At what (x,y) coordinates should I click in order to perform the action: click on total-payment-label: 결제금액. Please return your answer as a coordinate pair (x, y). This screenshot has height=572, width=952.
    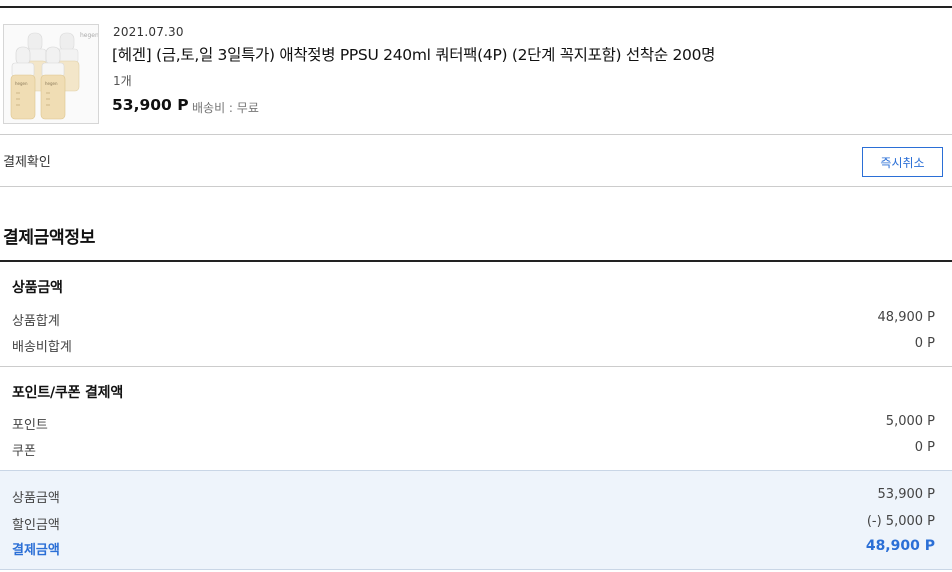
    Looking at the image, I should click on (36, 550).